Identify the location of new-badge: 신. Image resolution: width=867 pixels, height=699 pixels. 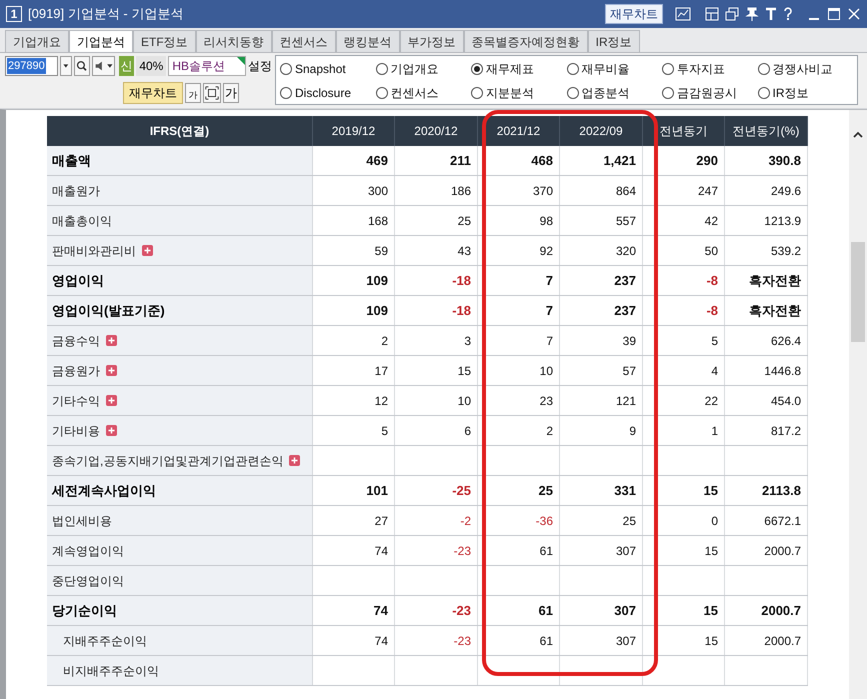
(126, 66).